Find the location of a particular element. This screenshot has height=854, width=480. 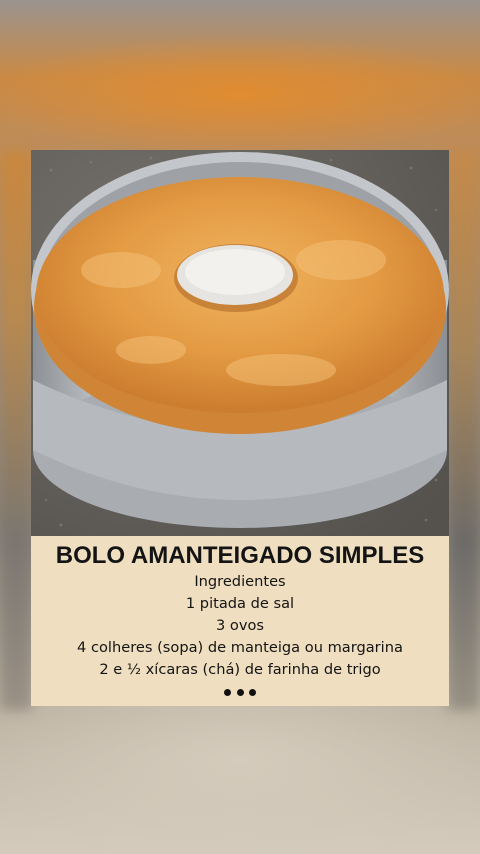

blurred-background-right is located at coordinates (464, 430).